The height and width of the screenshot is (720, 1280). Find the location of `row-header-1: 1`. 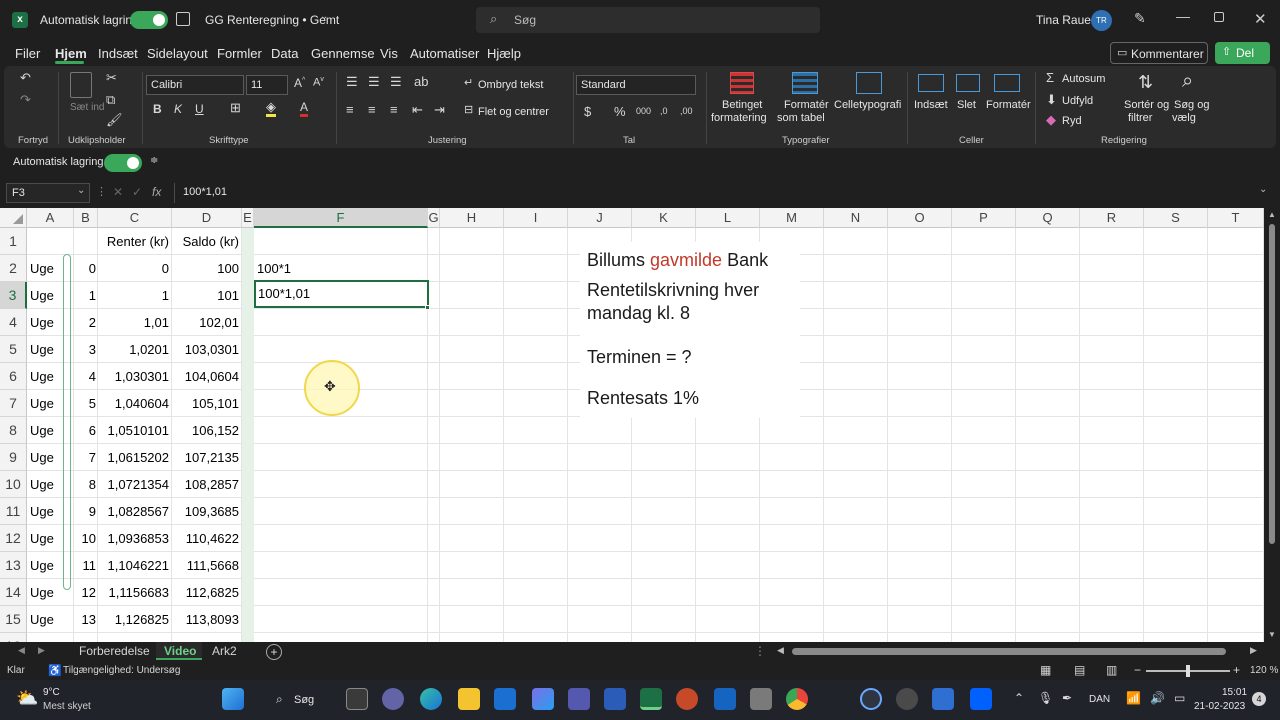

row-header-1: 1 is located at coordinates (13, 241).